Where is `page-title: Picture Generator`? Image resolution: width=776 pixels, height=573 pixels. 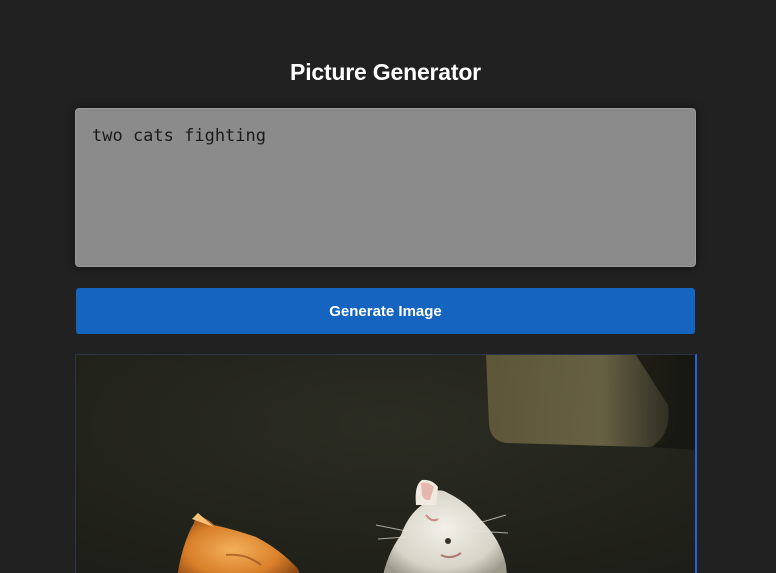
page-title: Picture Generator is located at coordinates (385, 72).